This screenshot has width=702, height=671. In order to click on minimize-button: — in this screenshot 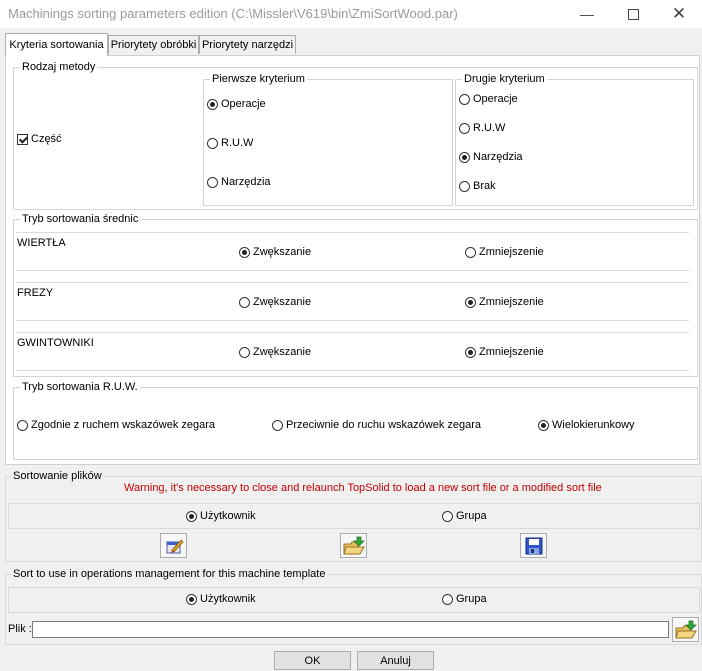, I will do `click(587, 14)`.